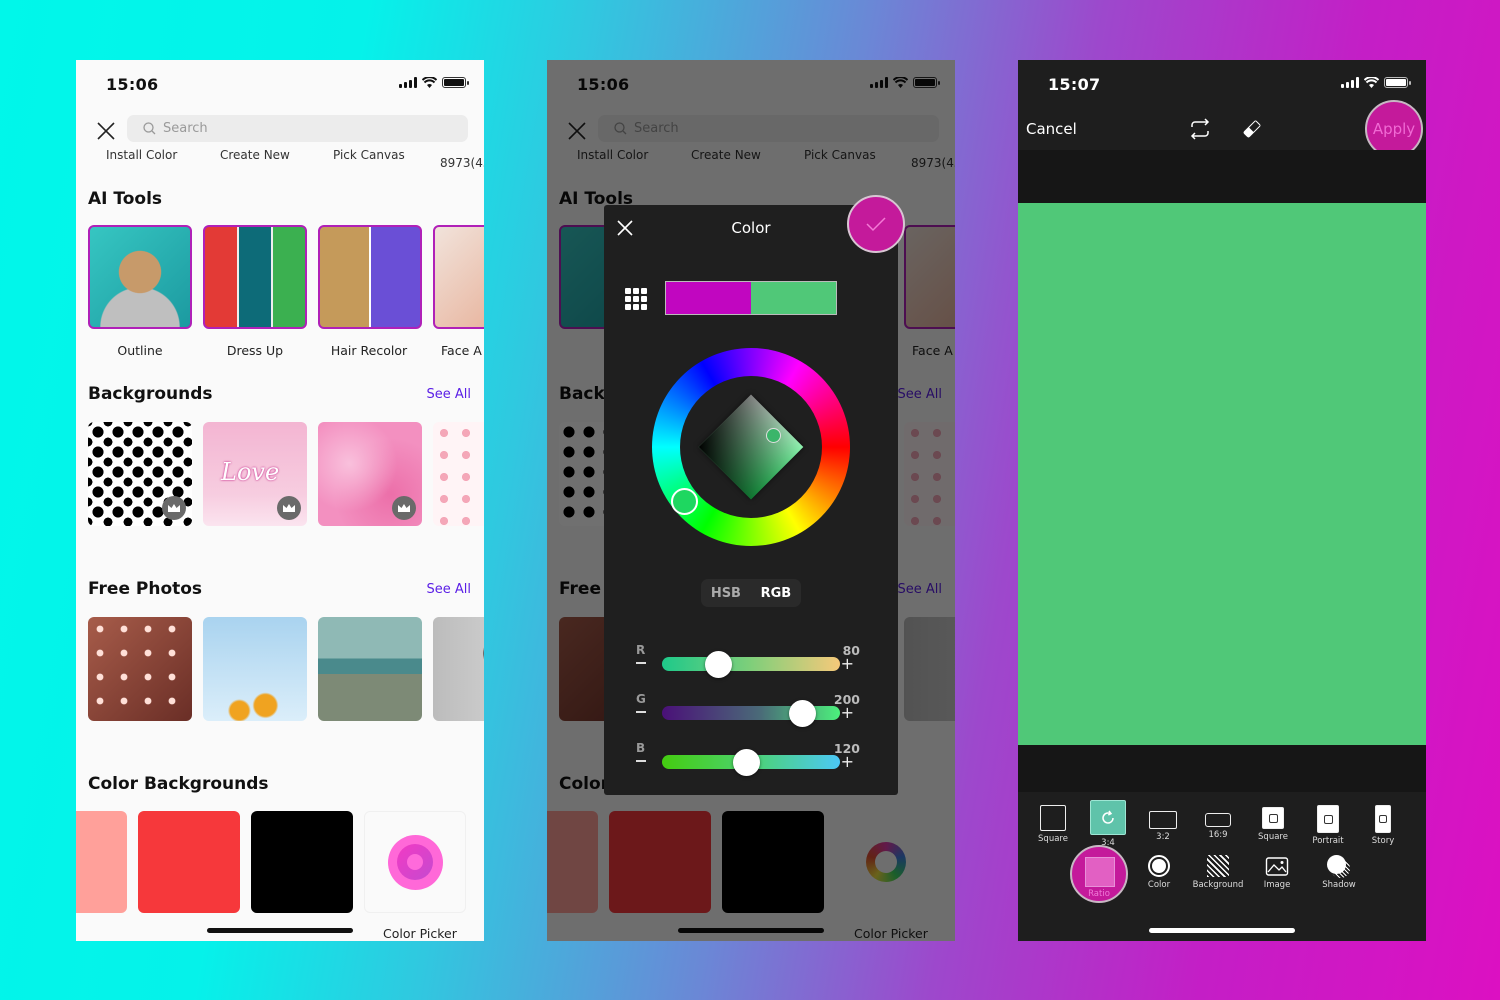 The image size is (1500, 1000). What do you see at coordinates (708, 298) in the screenshot?
I see `previous-color` at bounding box center [708, 298].